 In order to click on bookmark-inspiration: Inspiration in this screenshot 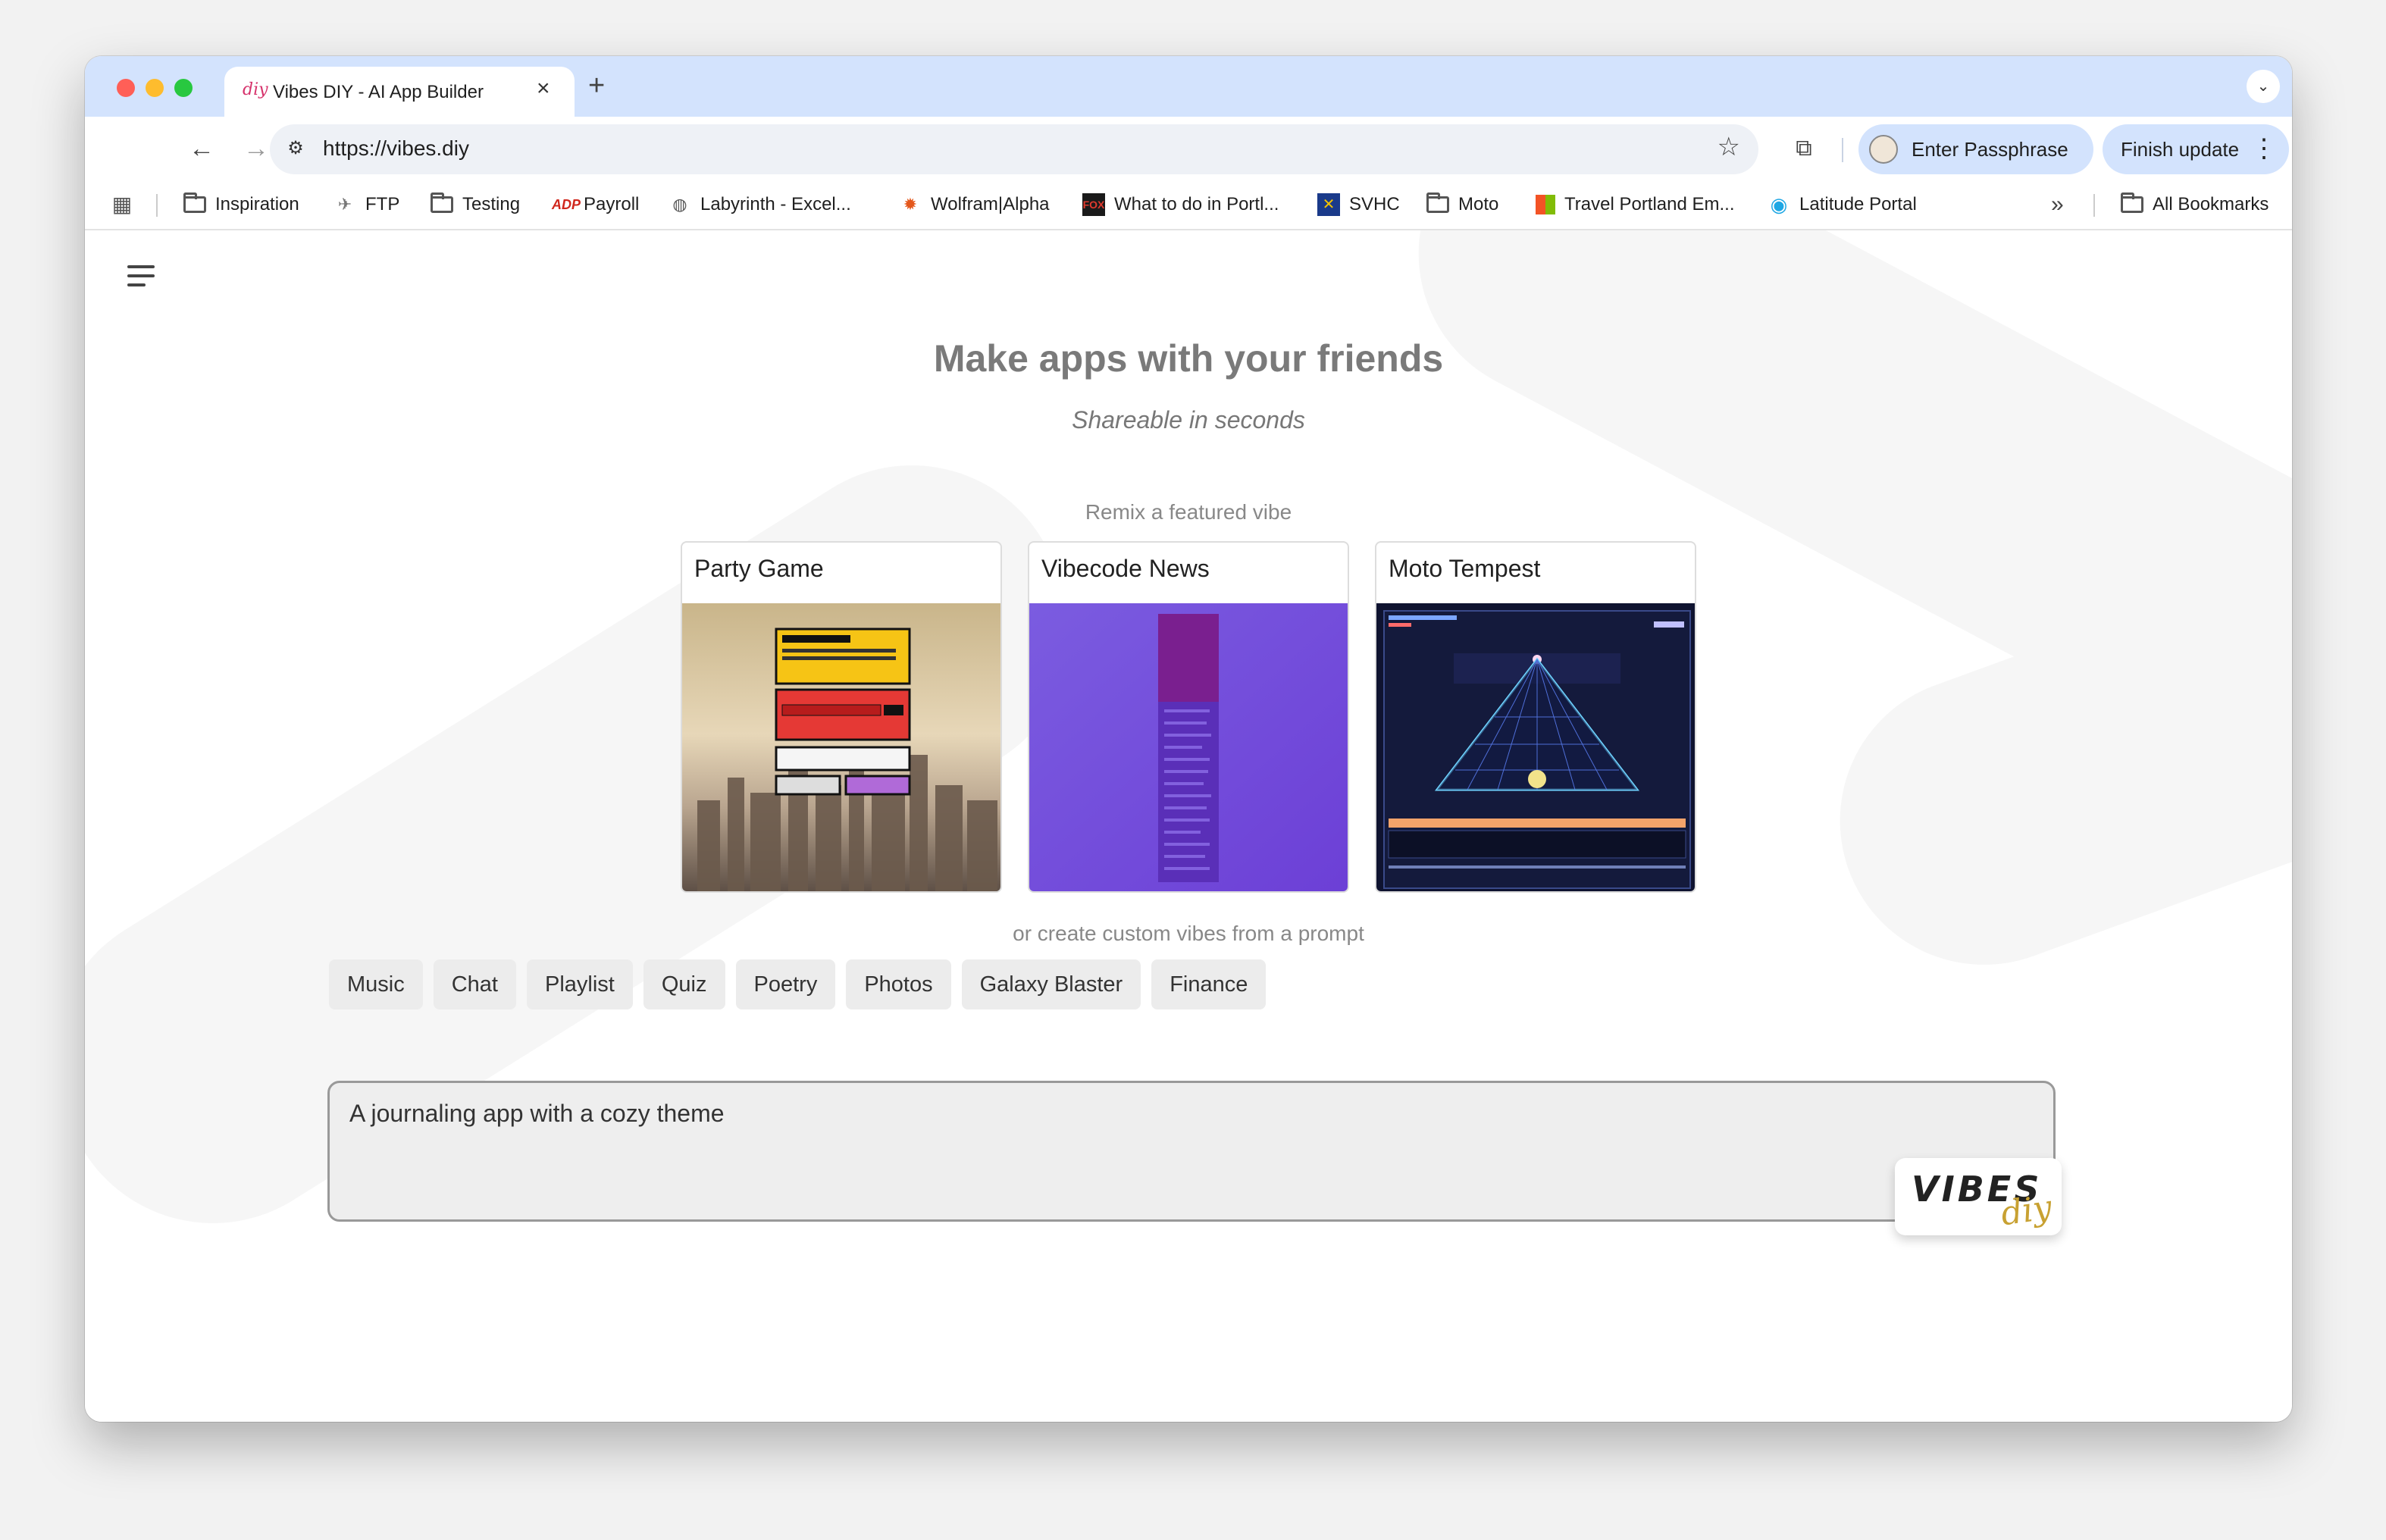, I will do `click(241, 204)`.